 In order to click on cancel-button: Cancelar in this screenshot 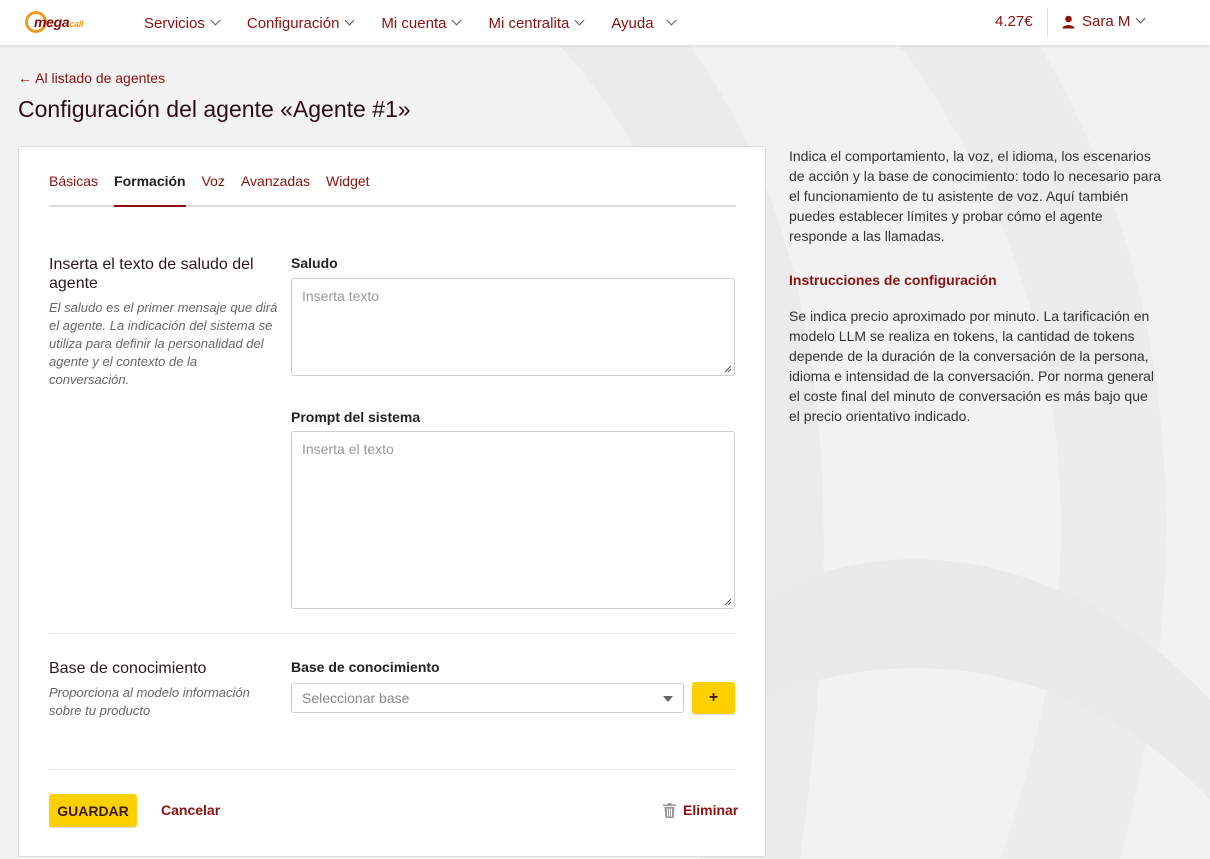, I will do `click(190, 810)`.